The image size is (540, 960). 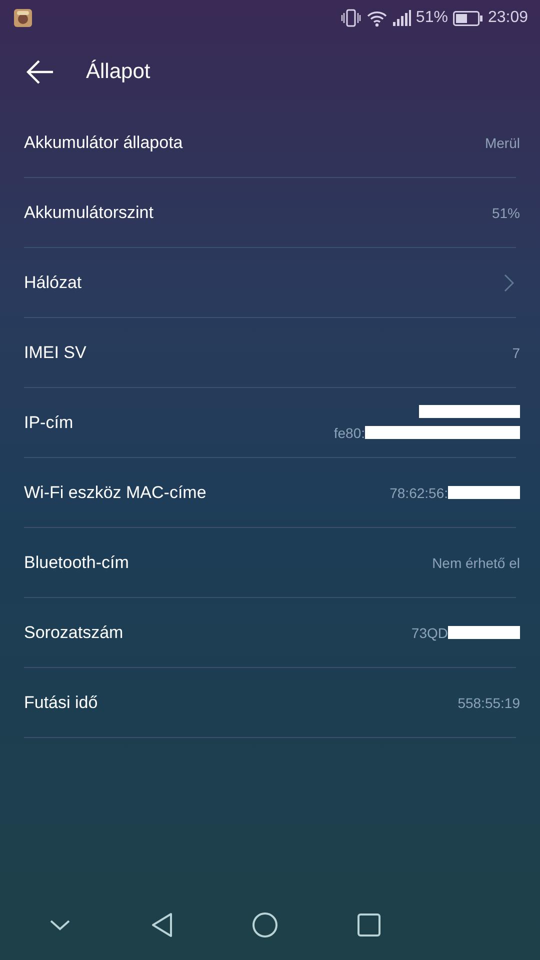 What do you see at coordinates (476, 562) in the screenshot?
I see `setting-value: Nem érhető el` at bounding box center [476, 562].